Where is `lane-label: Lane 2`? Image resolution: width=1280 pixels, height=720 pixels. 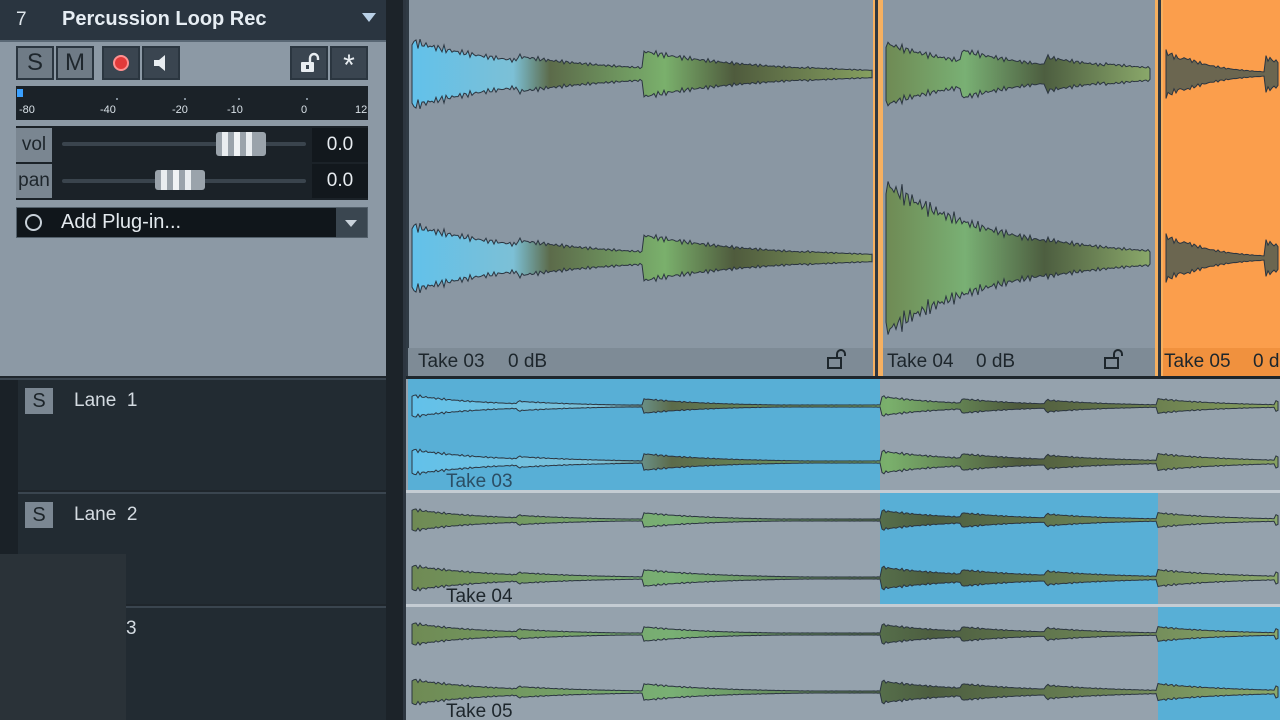
lane-label: Lane 2 is located at coordinates (106, 514).